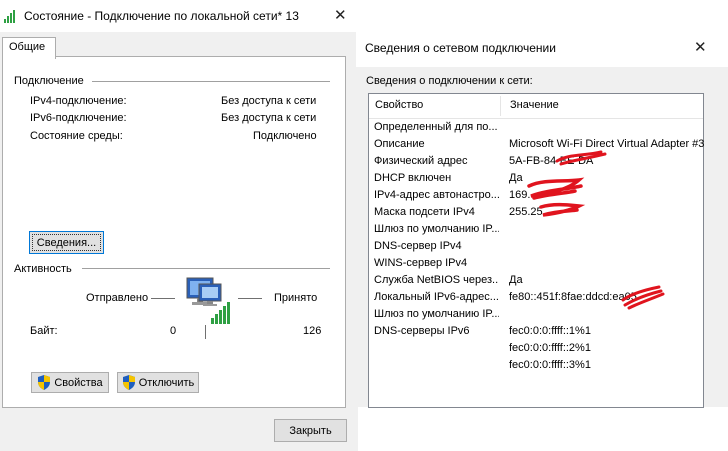 The width and height of the screenshot is (728, 451). I want to click on activity-group-title: Активность, so click(43, 269).